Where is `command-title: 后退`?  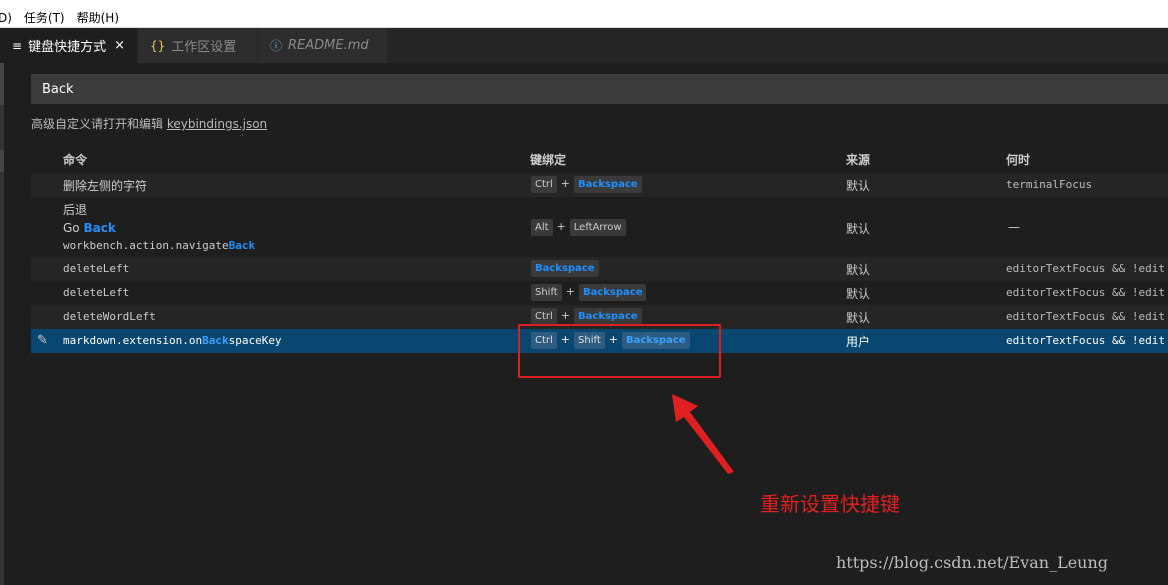
command-title: 后退 is located at coordinates (75, 210).